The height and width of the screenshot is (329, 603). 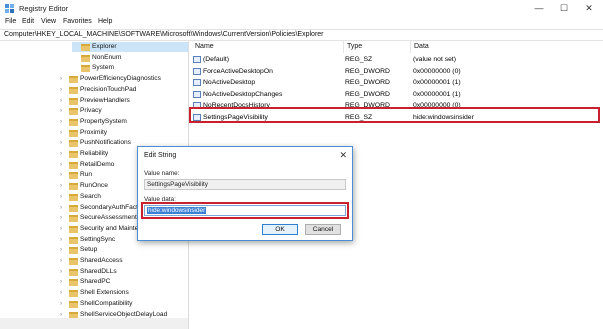 I want to click on tree-item-label: PreviewHandlers, so click(x=105, y=100).